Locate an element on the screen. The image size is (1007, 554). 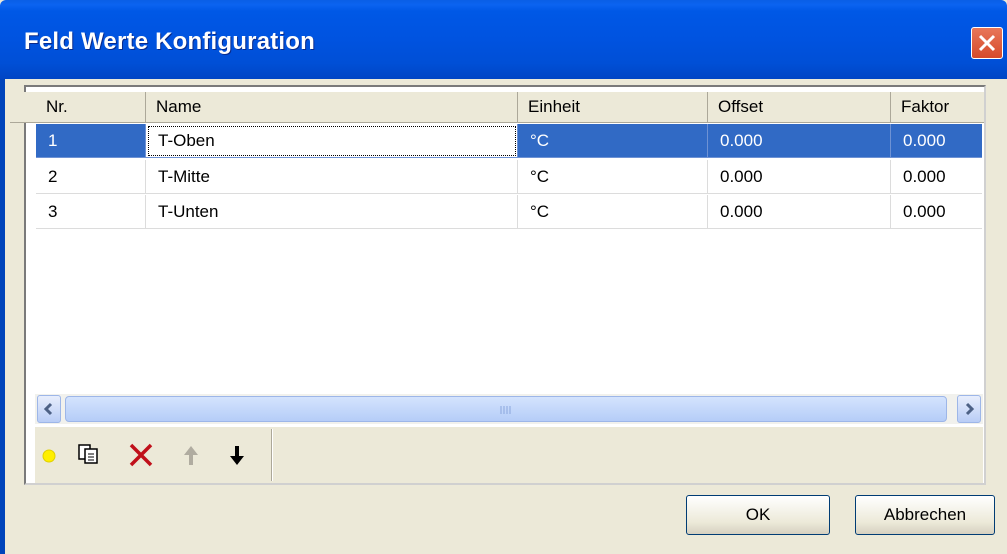
move-down-icon is located at coordinates (237, 455).